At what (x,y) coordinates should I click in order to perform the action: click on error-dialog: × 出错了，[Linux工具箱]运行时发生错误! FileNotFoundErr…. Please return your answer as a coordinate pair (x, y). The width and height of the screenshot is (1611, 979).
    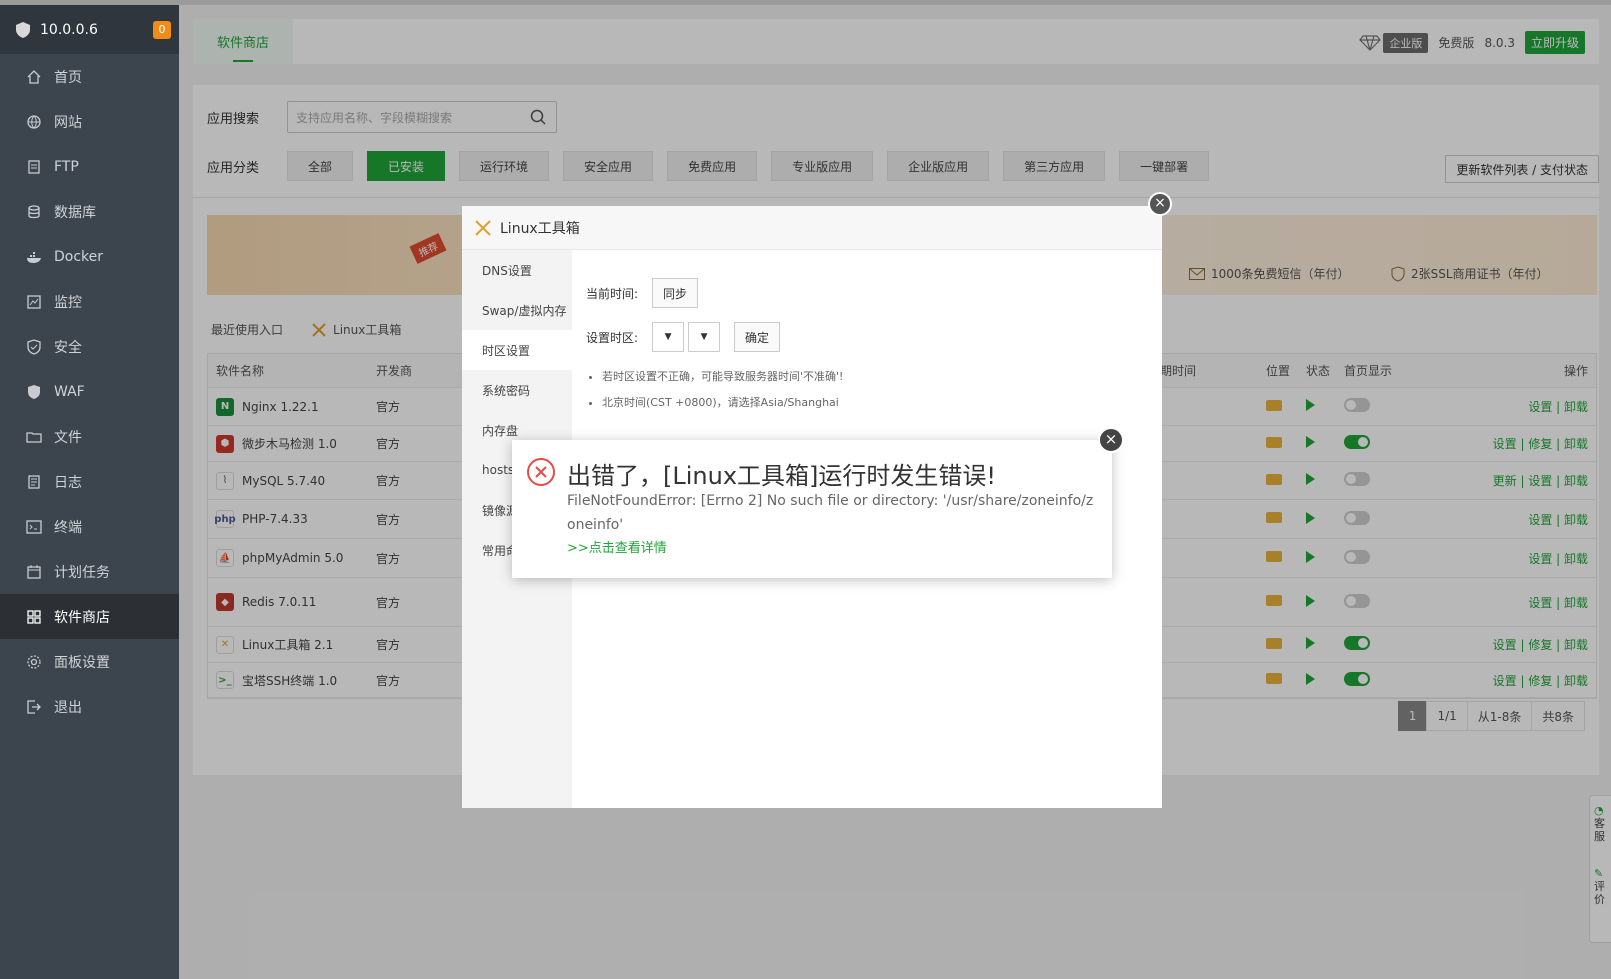
    Looking at the image, I should click on (818, 502).